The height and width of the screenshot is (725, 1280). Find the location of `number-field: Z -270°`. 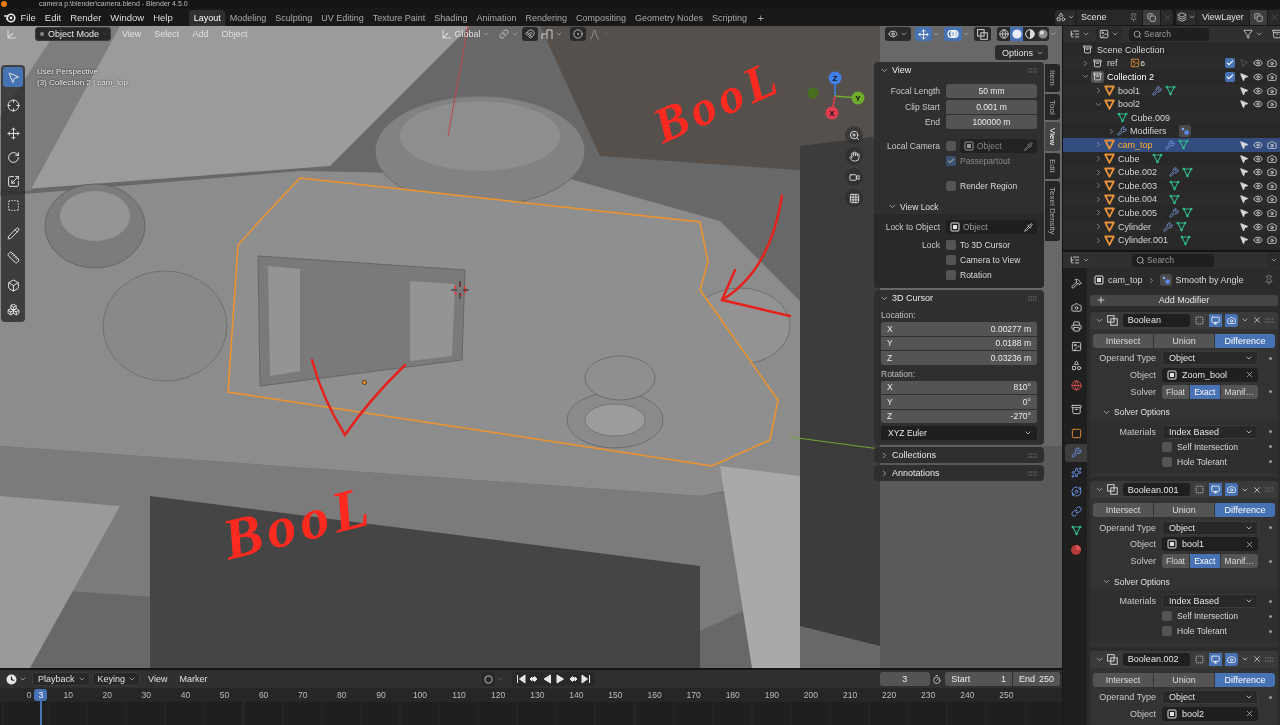

number-field: Z -270° is located at coordinates (959, 416).